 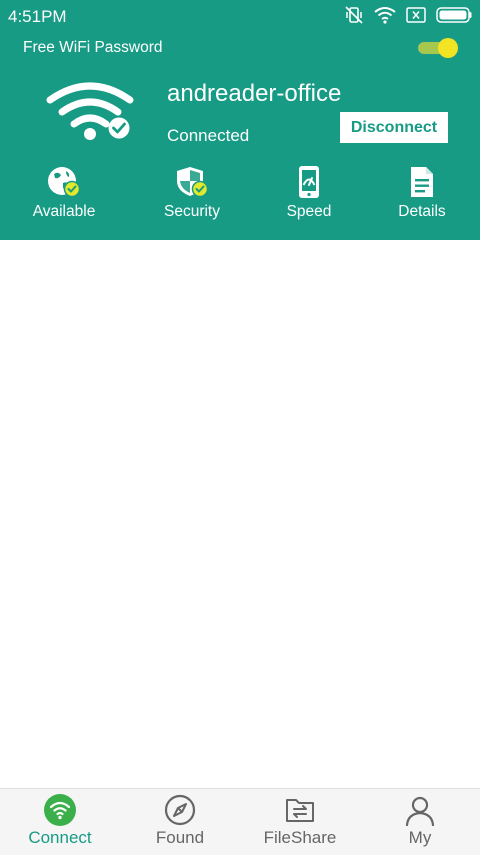 What do you see at coordinates (192, 211) in the screenshot?
I see `quick-action-label: Security` at bounding box center [192, 211].